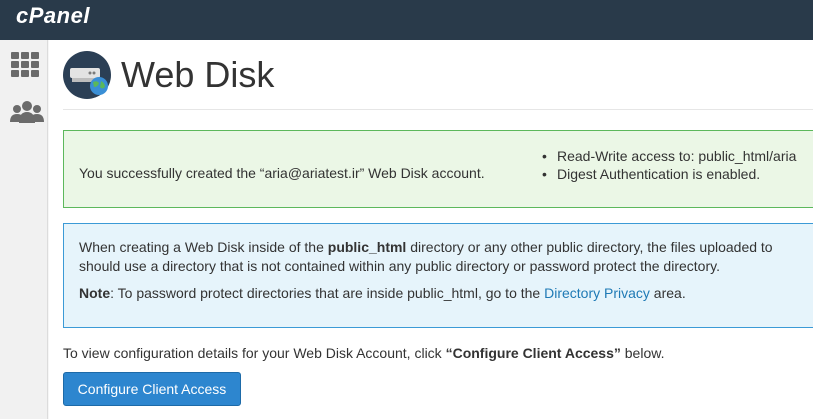 The width and height of the screenshot is (813, 419). What do you see at coordinates (669, 174) in the screenshot?
I see `list-item: Digest Authentication is enabled.` at bounding box center [669, 174].